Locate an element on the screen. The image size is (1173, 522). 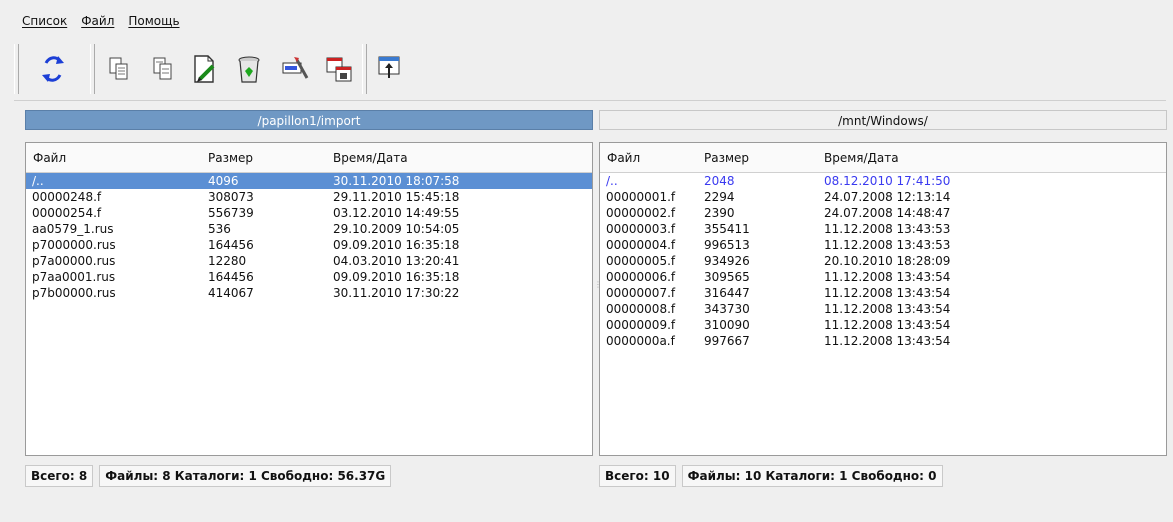
file-name: p7a00000.rus is located at coordinates (74, 261).